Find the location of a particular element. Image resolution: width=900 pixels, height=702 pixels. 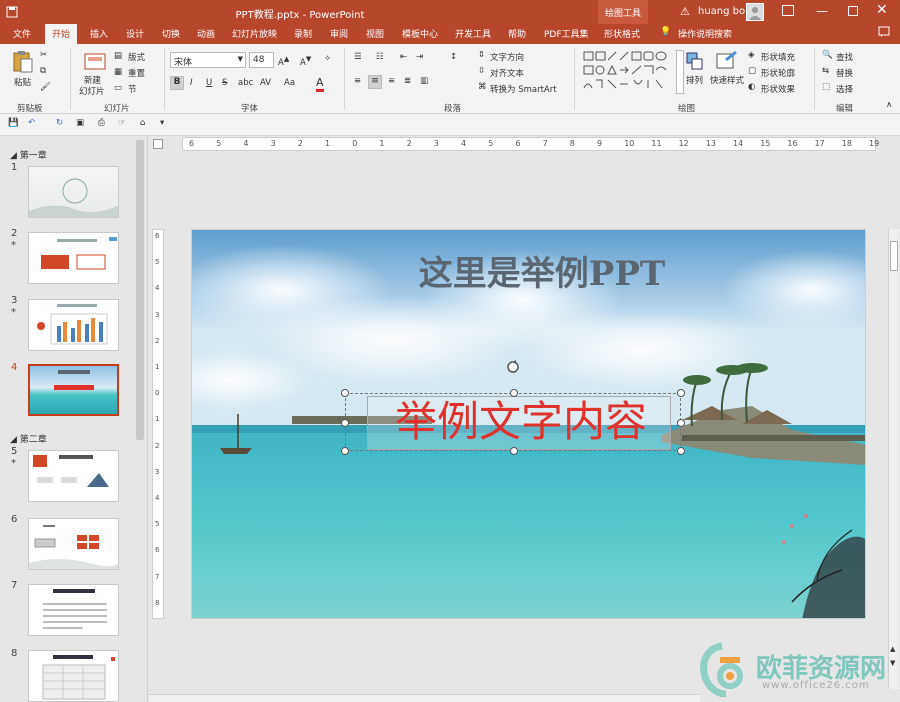

section-icon: ▭ is located at coordinates (118, 88).